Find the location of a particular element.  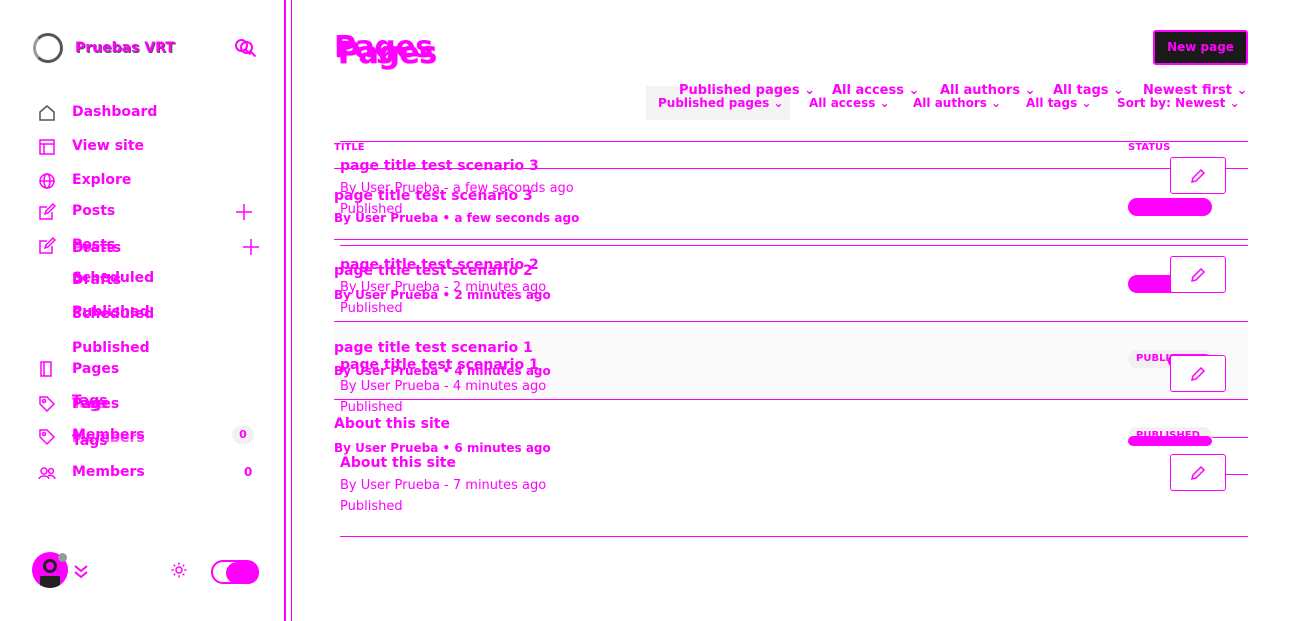

nav-dashboard: Dashboard is located at coordinates (114, 112).